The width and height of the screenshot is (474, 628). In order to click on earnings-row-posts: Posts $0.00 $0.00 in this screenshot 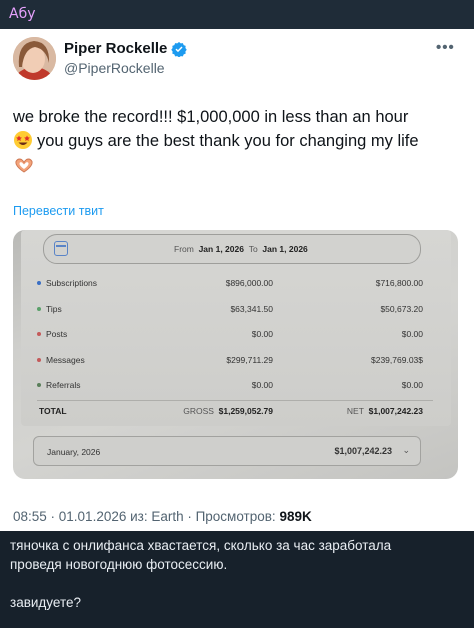, I will do `click(236, 336)`.